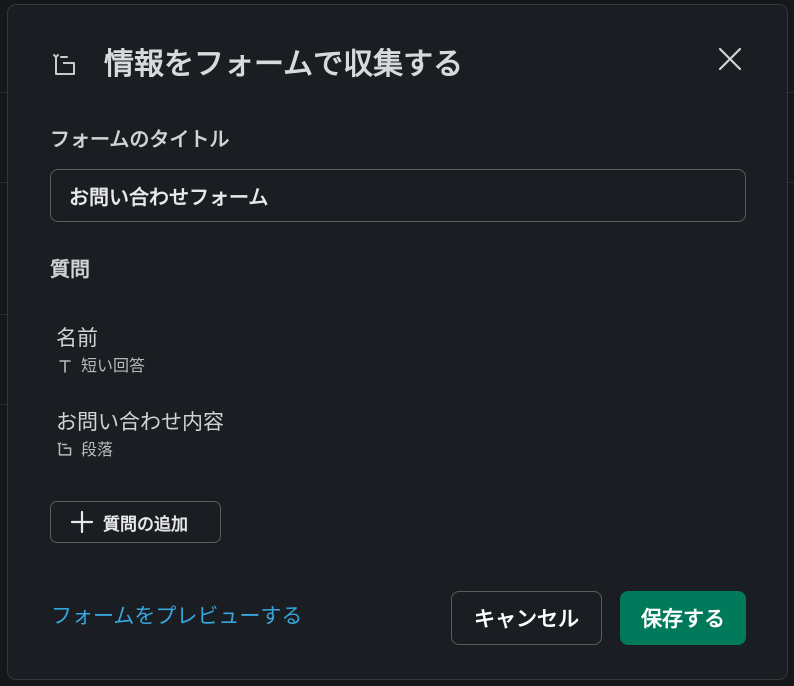 Image resolution: width=794 pixels, height=686 pixels. I want to click on questions-label: 質問, so click(70, 269).